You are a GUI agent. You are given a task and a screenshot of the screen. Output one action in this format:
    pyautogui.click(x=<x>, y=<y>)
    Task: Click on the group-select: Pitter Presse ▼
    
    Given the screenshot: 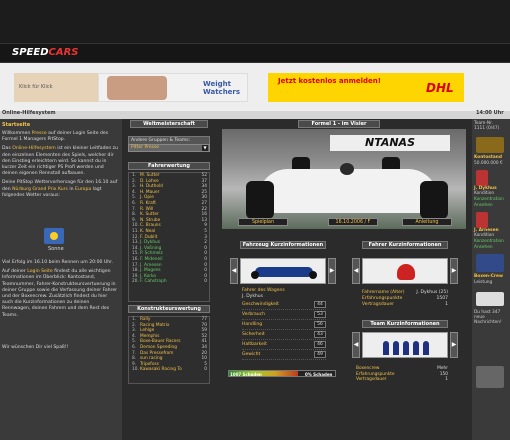 What is the action you would take?
    pyautogui.click(x=169, y=148)
    